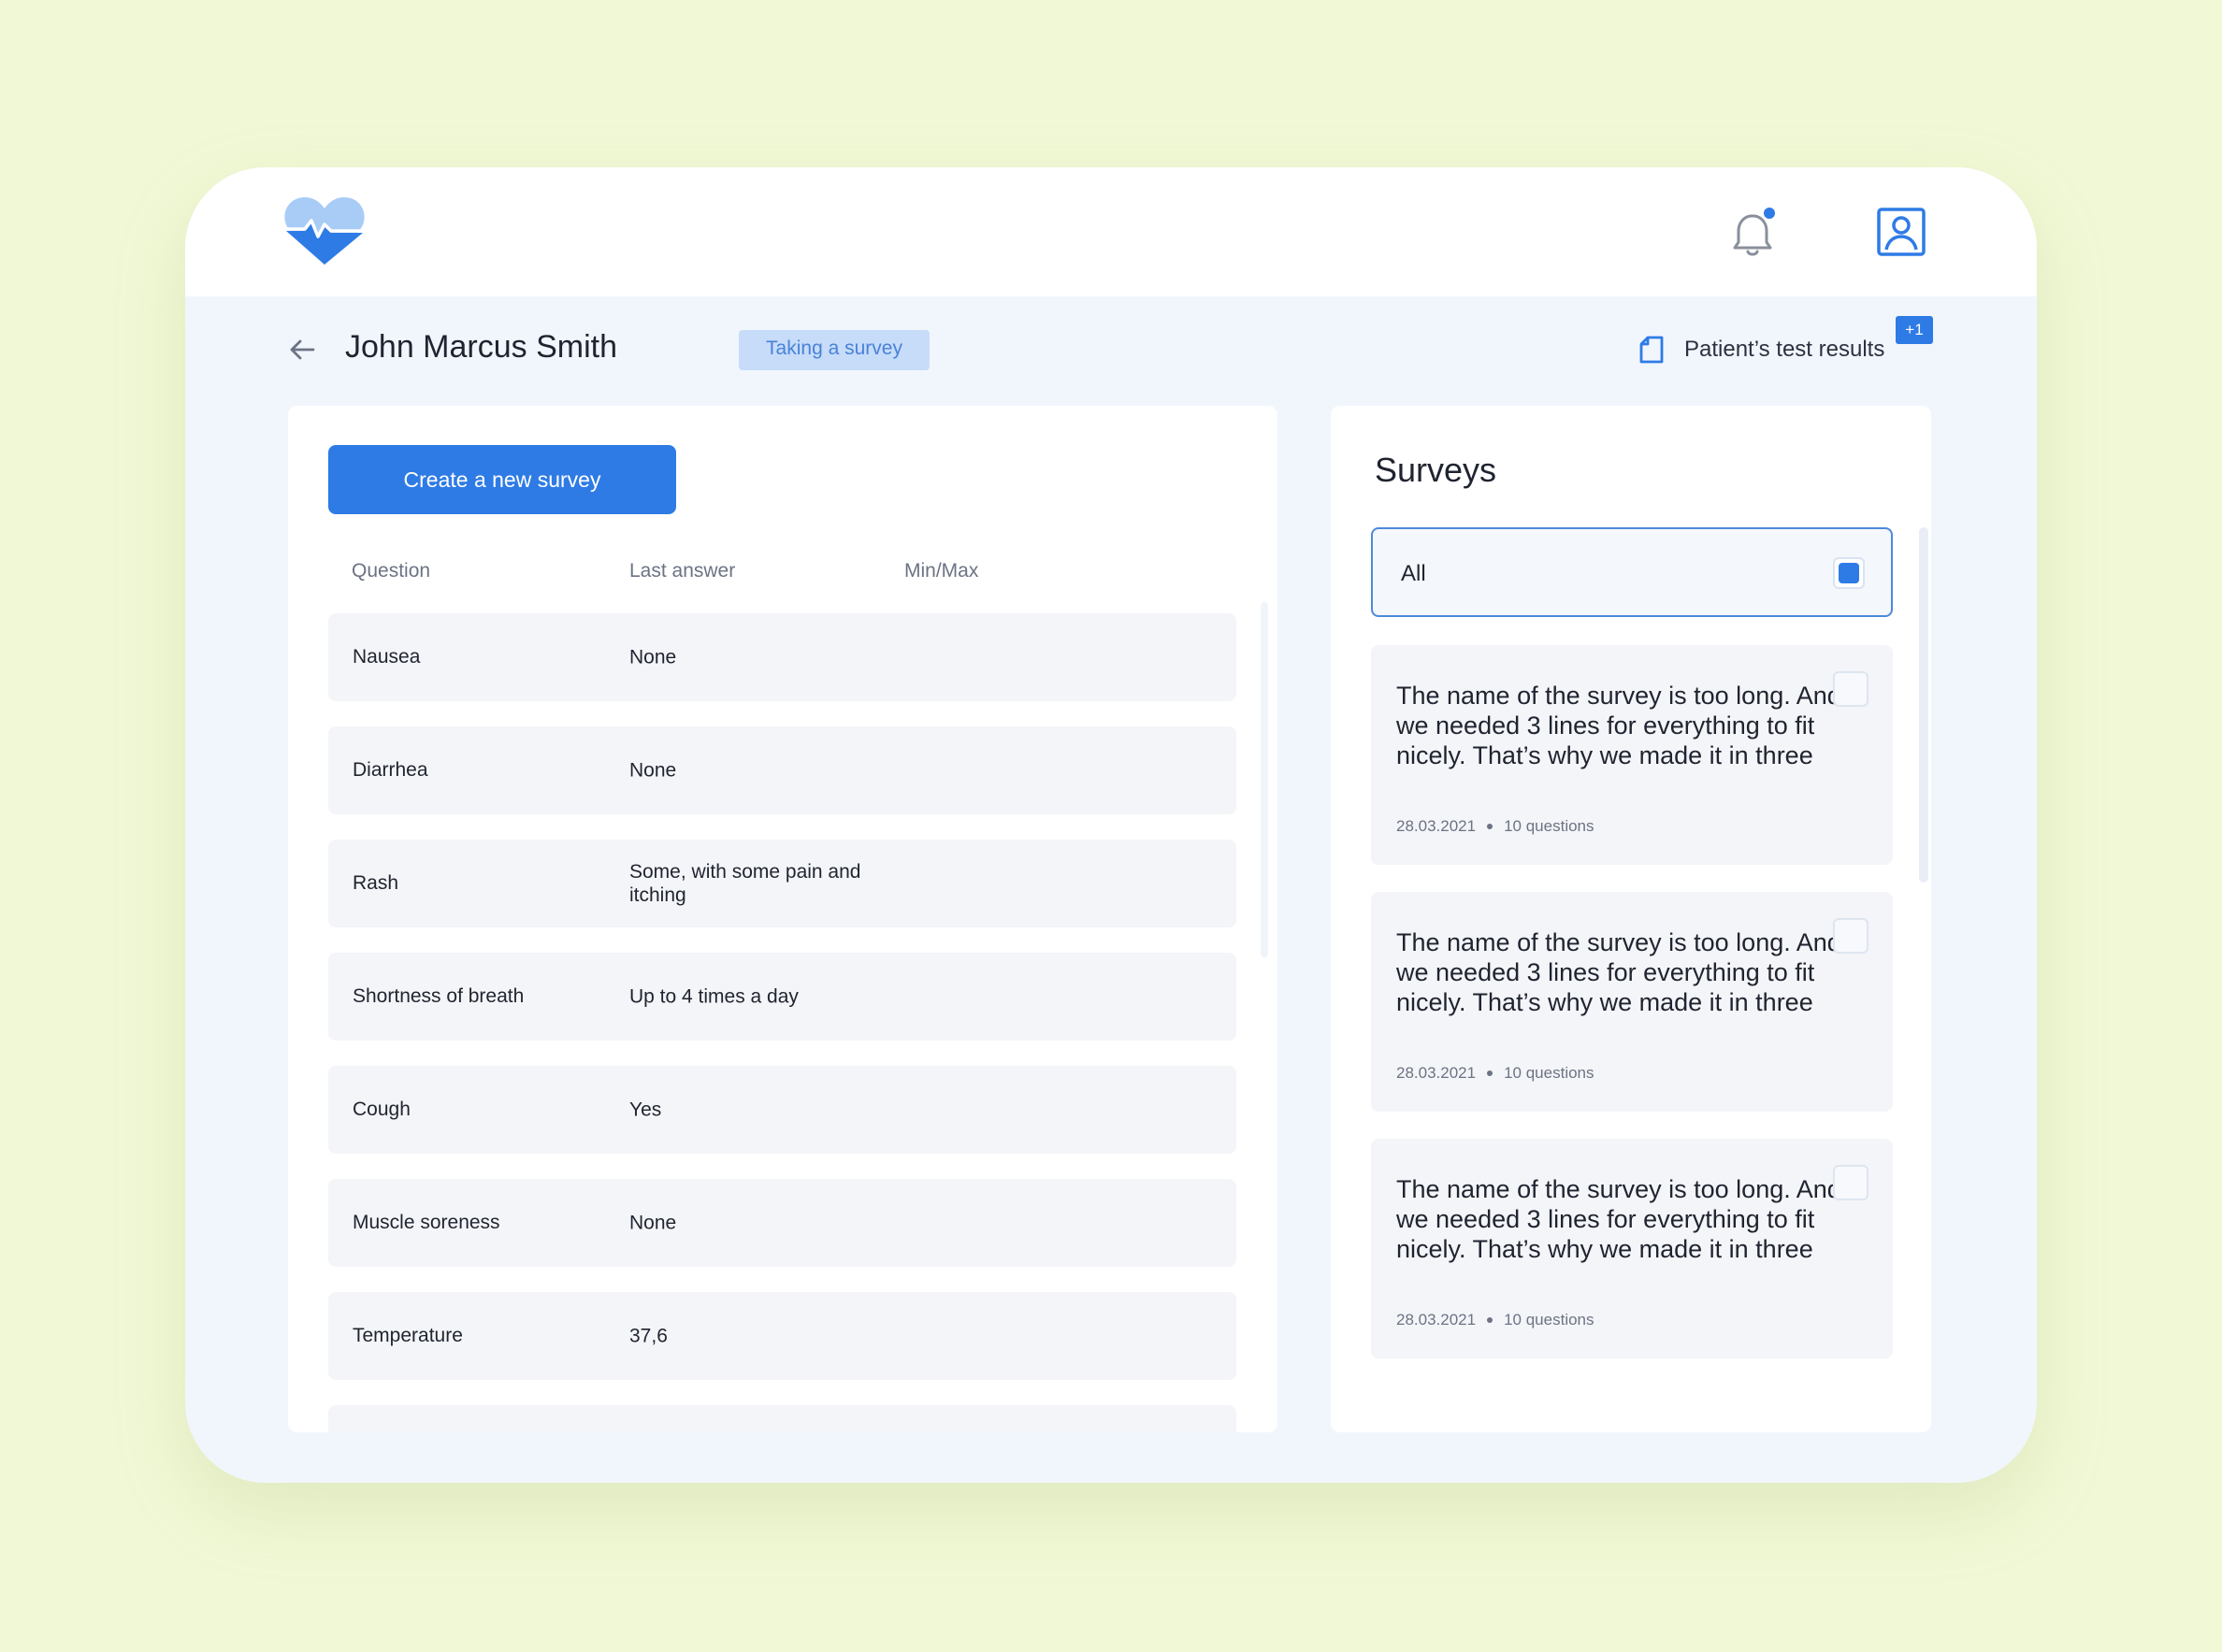  What do you see at coordinates (376, 883) in the screenshot?
I see `question-cell: Rash` at bounding box center [376, 883].